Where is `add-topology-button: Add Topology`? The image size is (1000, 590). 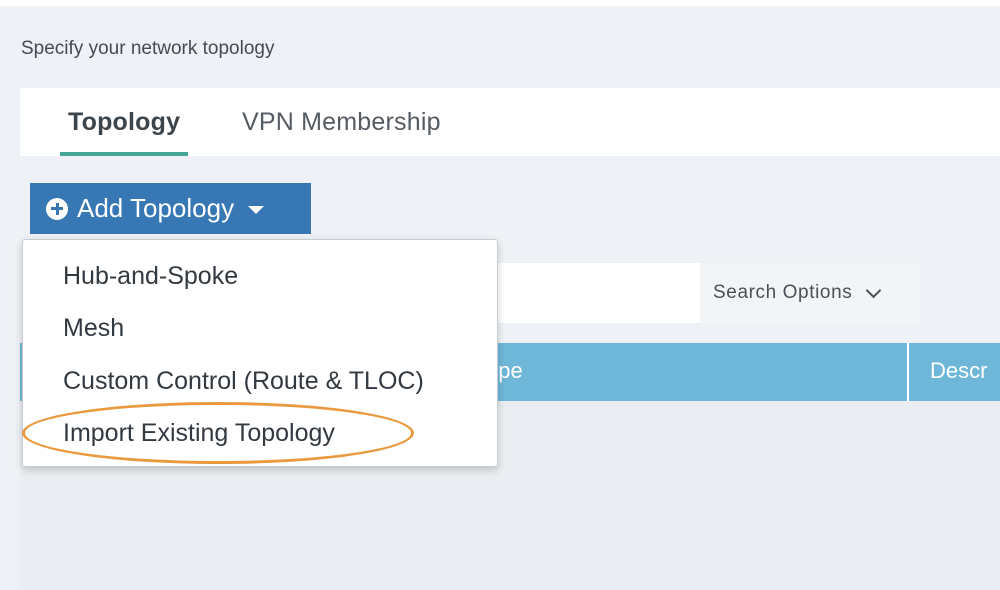
add-topology-button: Add Topology is located at coordinates (170, 208).